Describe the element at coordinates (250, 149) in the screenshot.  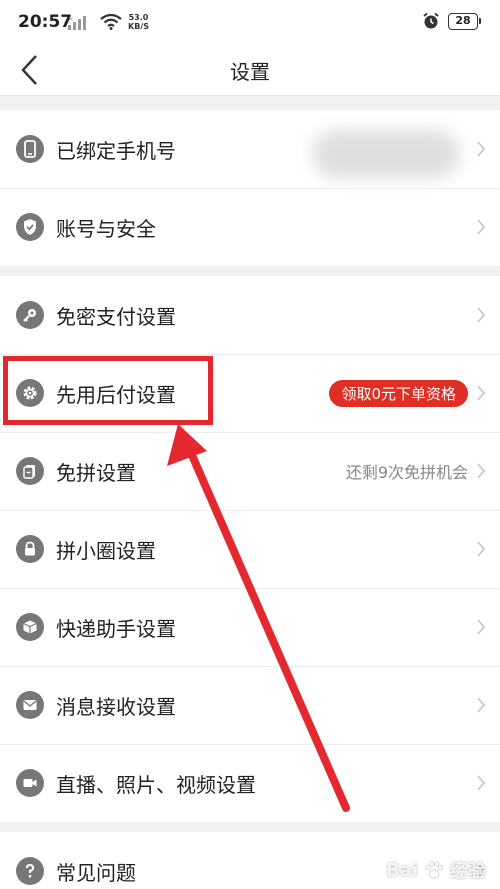
I see `row-bound-phone: 已绑定手机号` at that location.